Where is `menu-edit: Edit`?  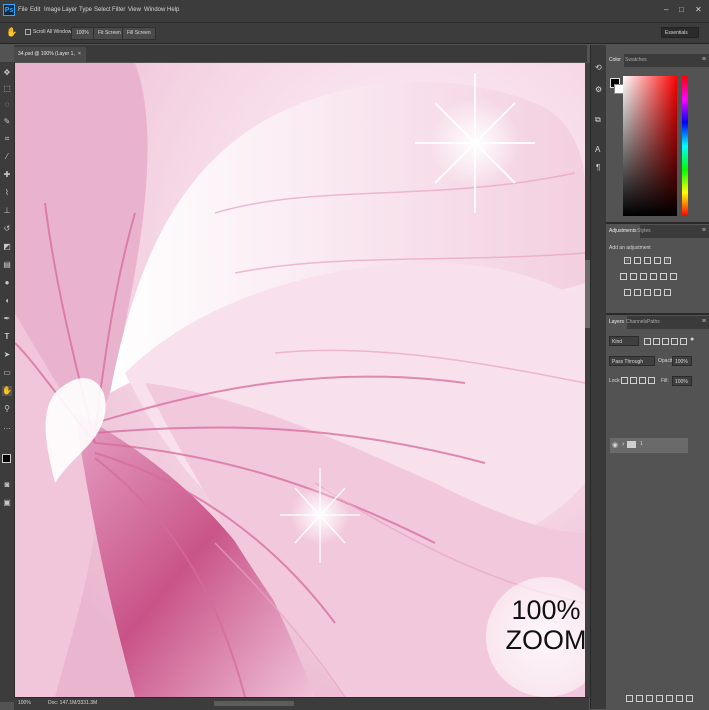 menu-edit: Edit is located at coordinates (35, 10).